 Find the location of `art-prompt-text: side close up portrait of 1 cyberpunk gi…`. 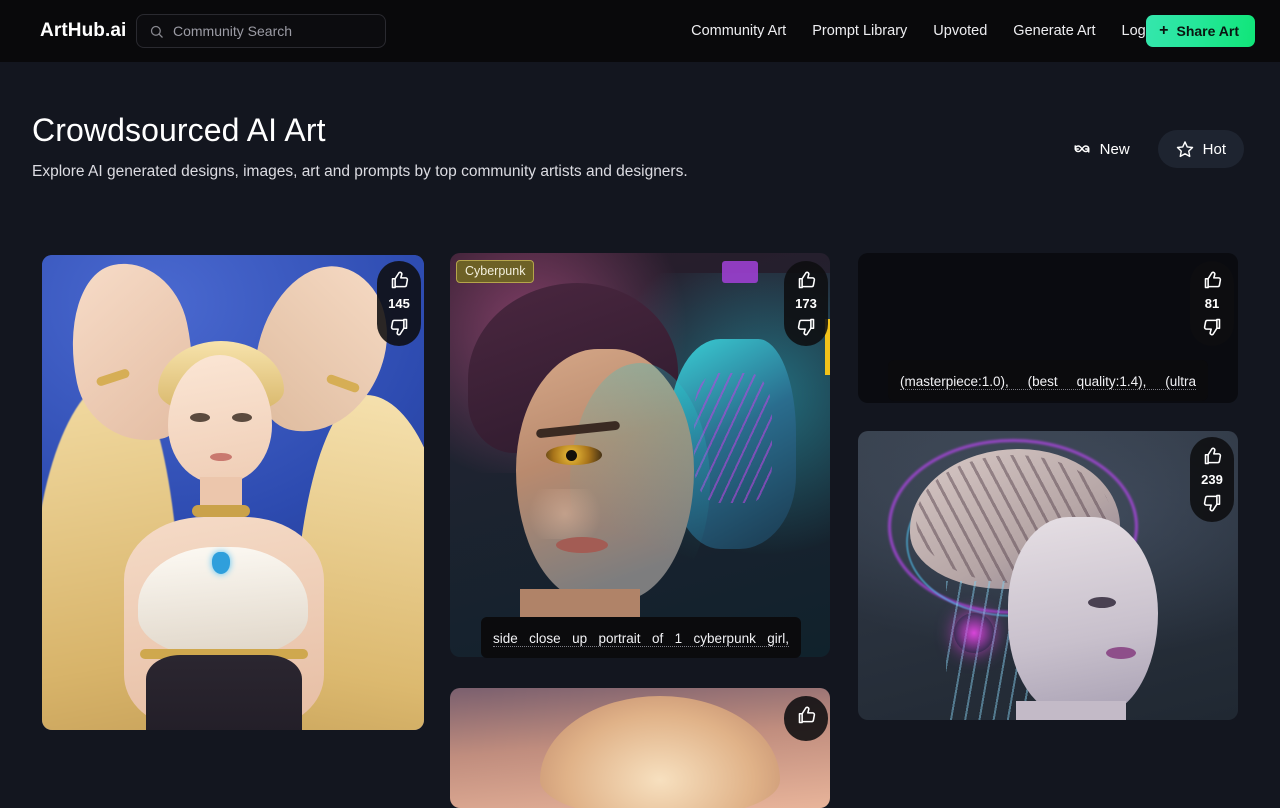

art-prompt-text: side close up portrait of 1 cyberpunk gi… is located at coordinates (641, 639).